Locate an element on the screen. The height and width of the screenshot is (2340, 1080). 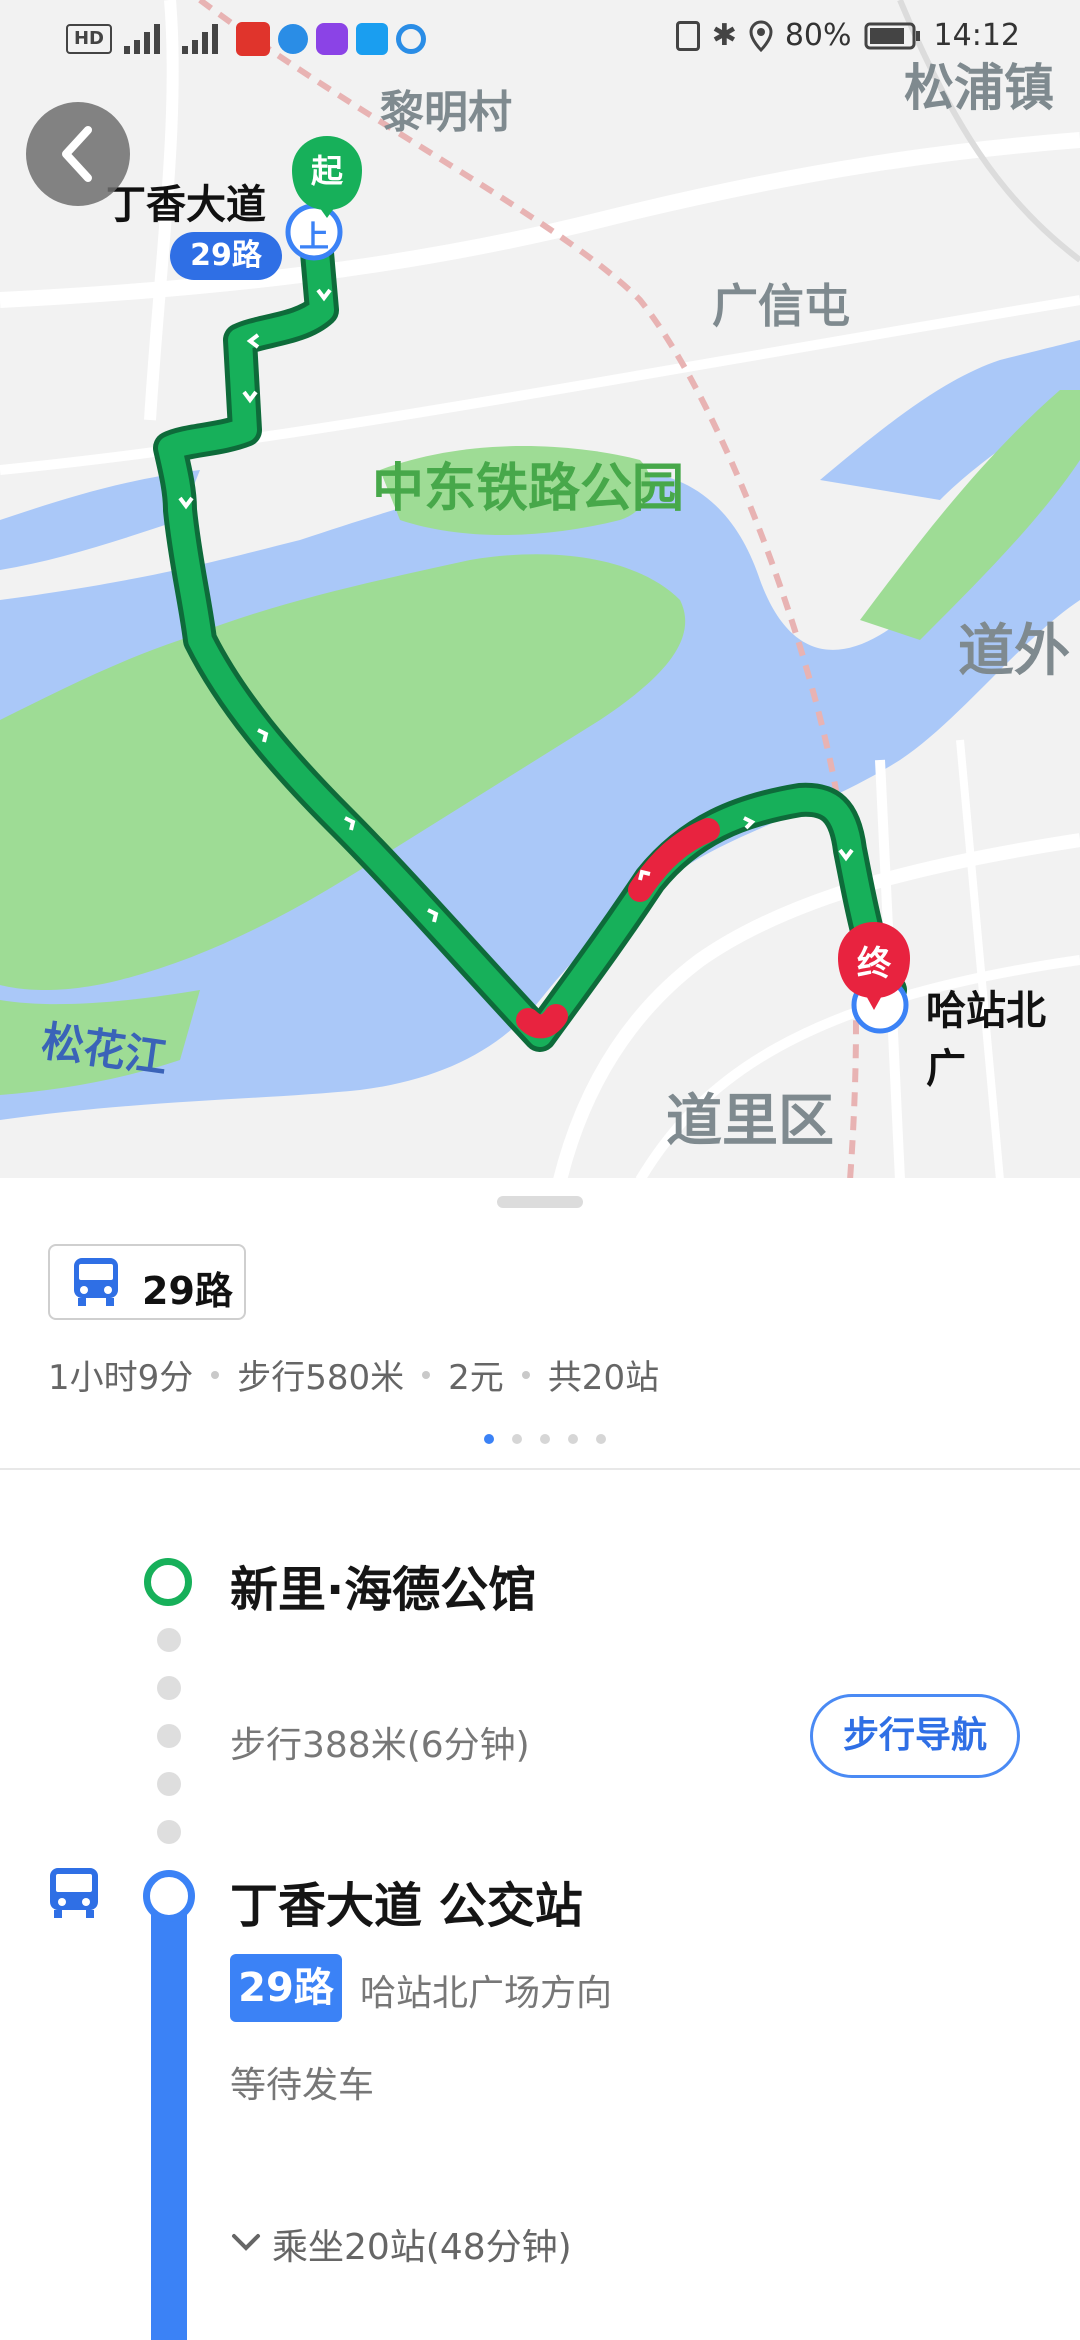
status-right: ✱ 80% 14:12 is located at coordinates (847, 35).